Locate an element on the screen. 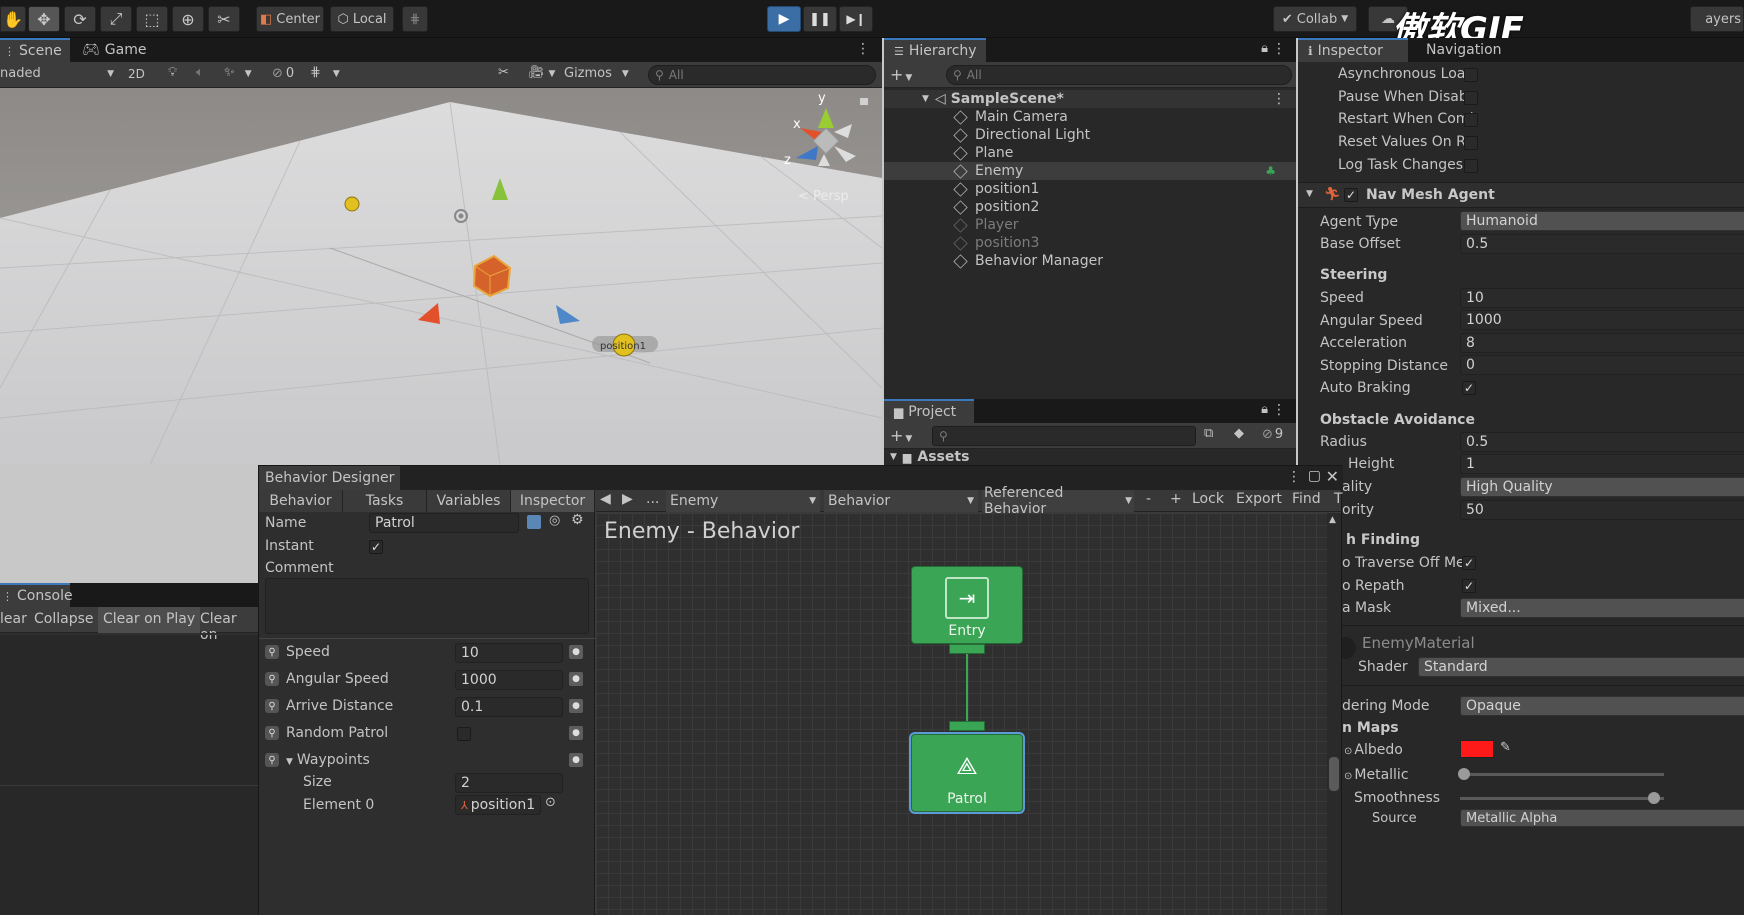 This screenshot has width=1744, height=915. bd-tab-inspector: Inspector is located at coordinates (553, 501).